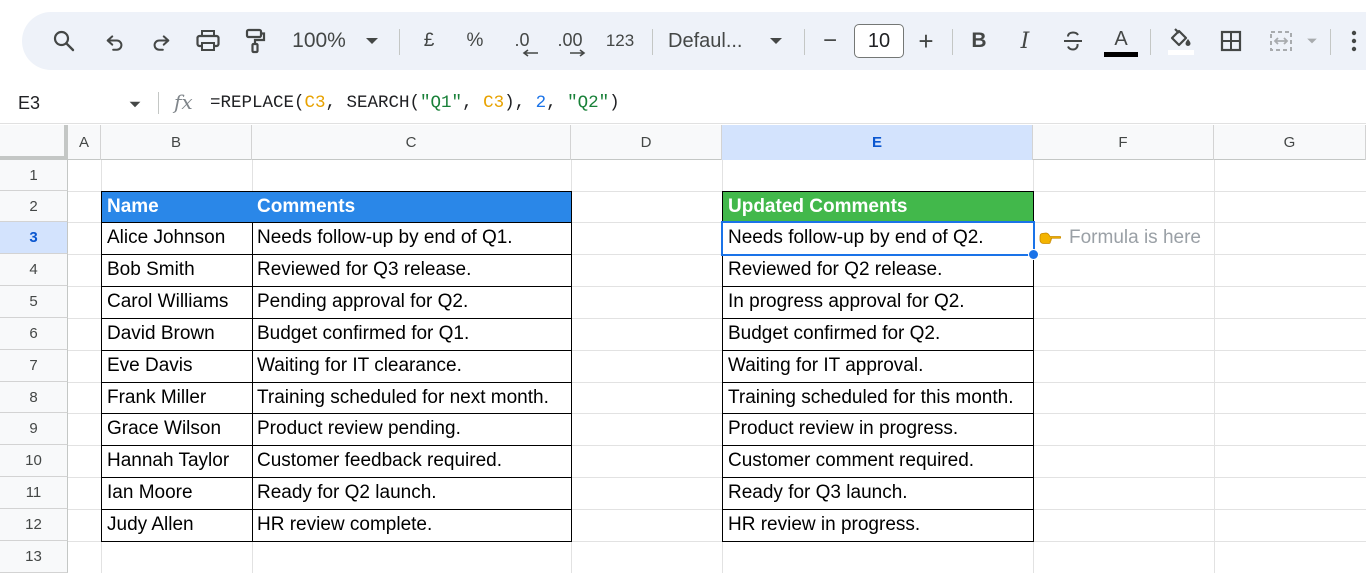 The height and width of the screenshot is (573, 1366). Describe the element at coordinates (412, 270) in the screenshot. I see `comment-cell: Reviewed for Q3 release.` at that location.